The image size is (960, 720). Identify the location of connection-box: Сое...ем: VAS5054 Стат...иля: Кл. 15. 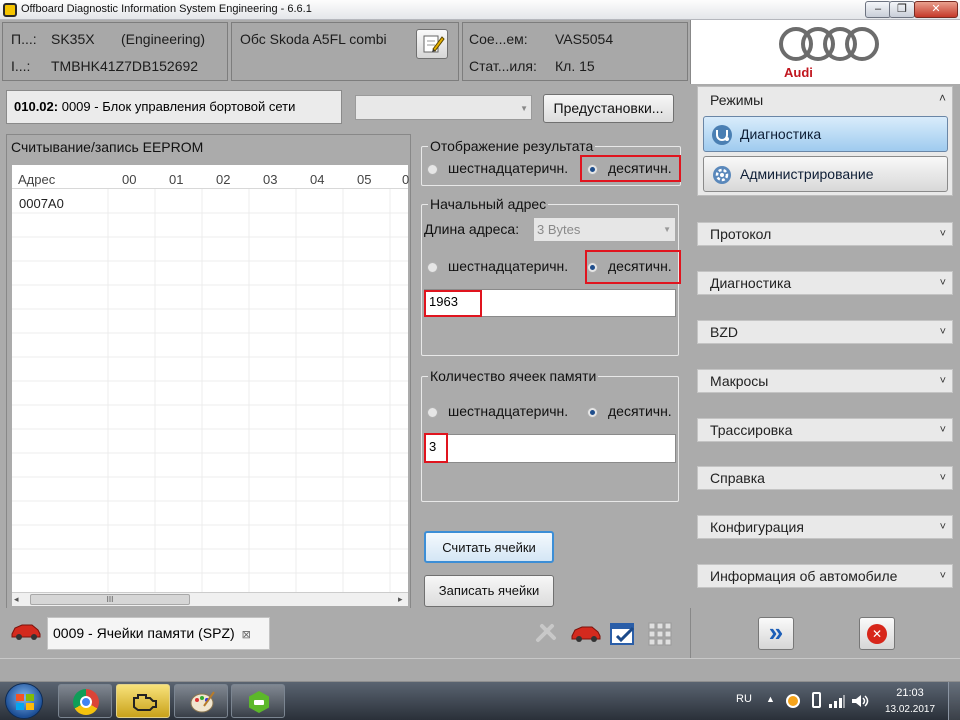
(575, 51).